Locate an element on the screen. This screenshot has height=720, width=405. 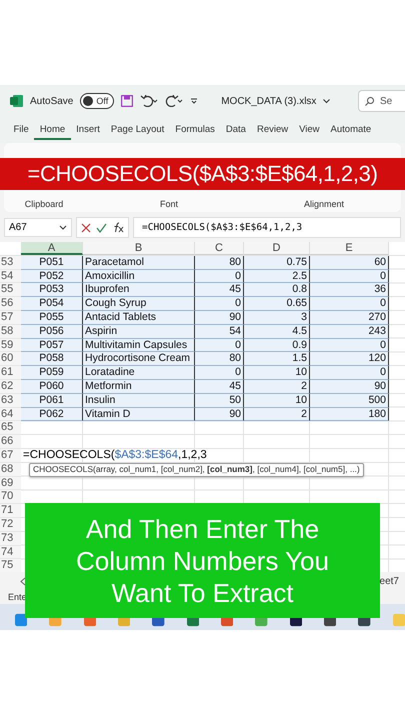
table-cell: Ibuprofen is located at coordinates (139, 290).